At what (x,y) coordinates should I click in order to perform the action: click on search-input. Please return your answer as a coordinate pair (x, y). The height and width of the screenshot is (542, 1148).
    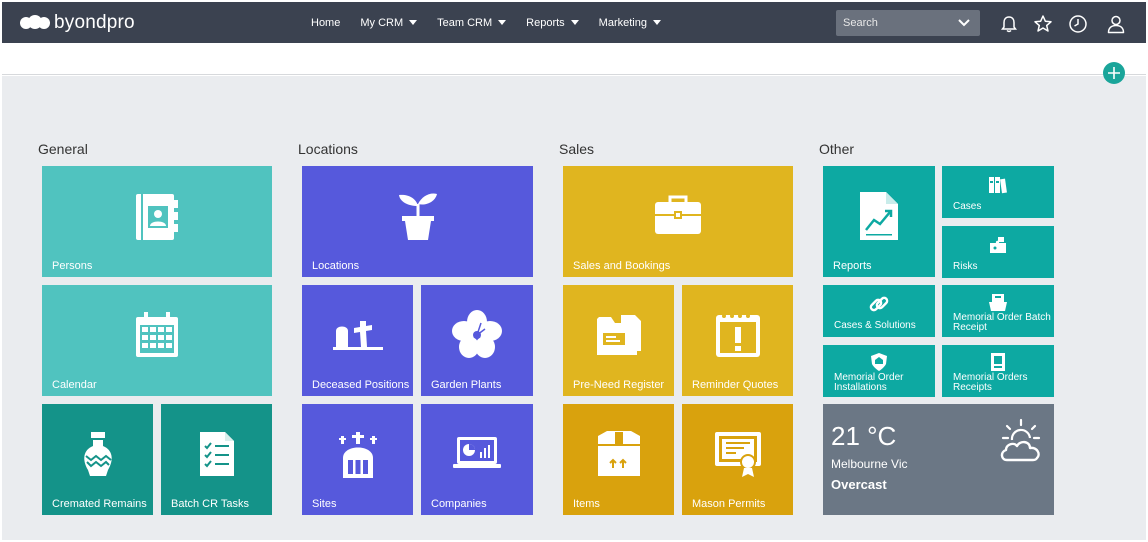
    Looking at the image, I should click on (895, 23).